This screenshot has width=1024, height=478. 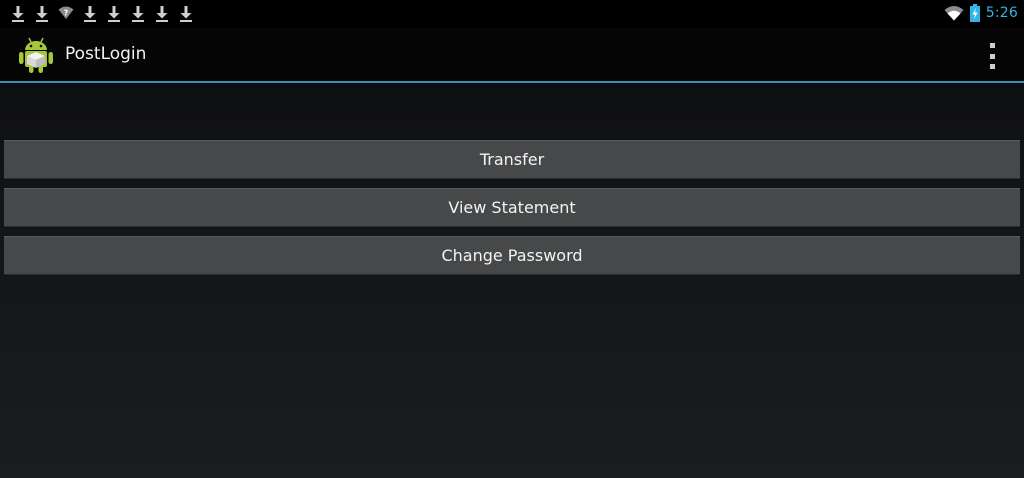 I want to click on view-statement-button: View Statement, so click(x=512, y=207).